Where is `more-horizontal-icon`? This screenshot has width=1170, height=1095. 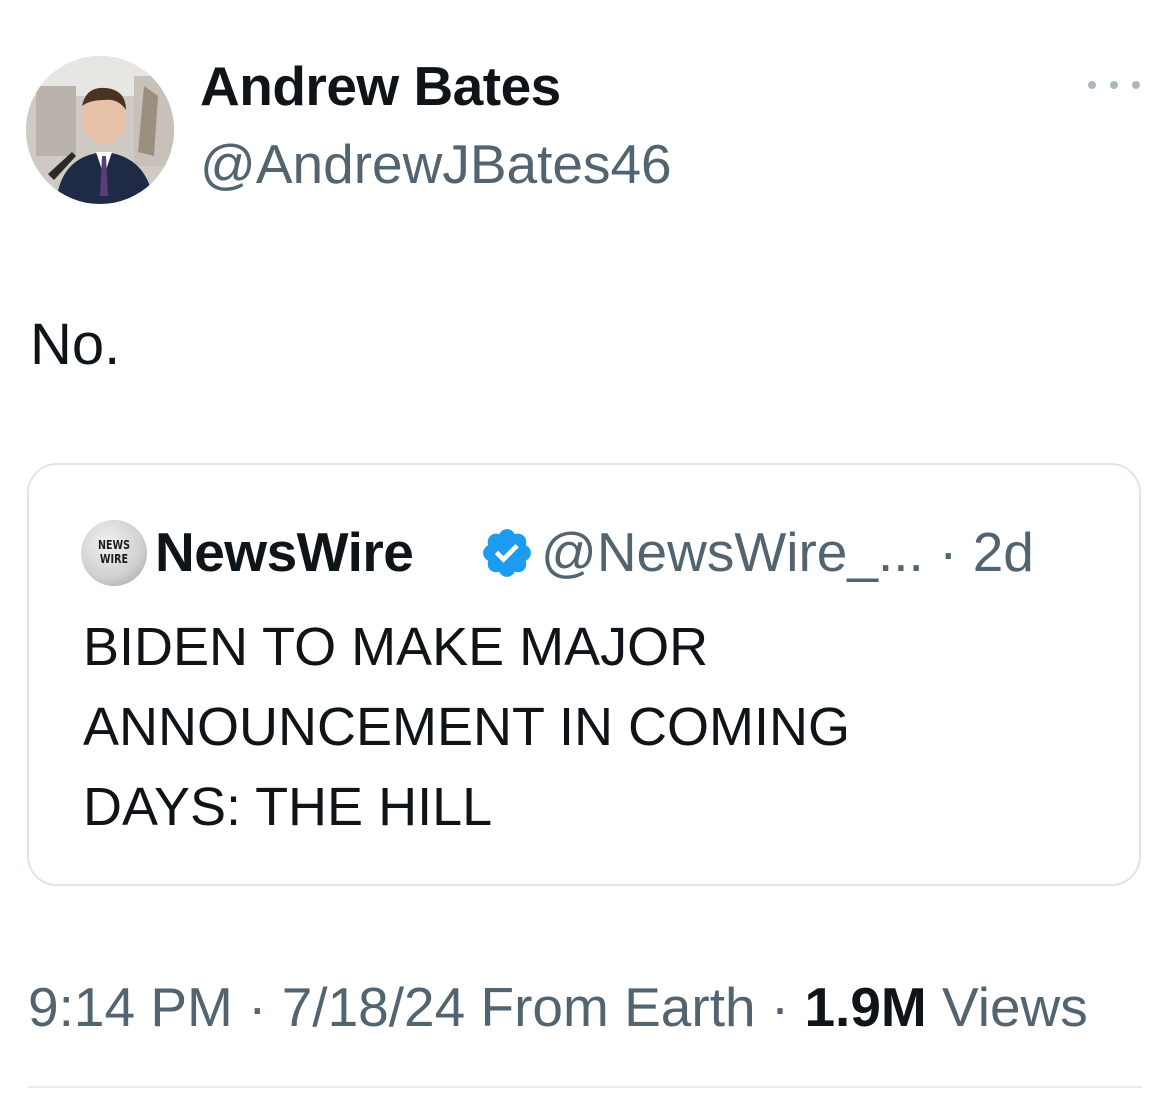
more-horizontal-icon is located at coordinates (1092, 85).